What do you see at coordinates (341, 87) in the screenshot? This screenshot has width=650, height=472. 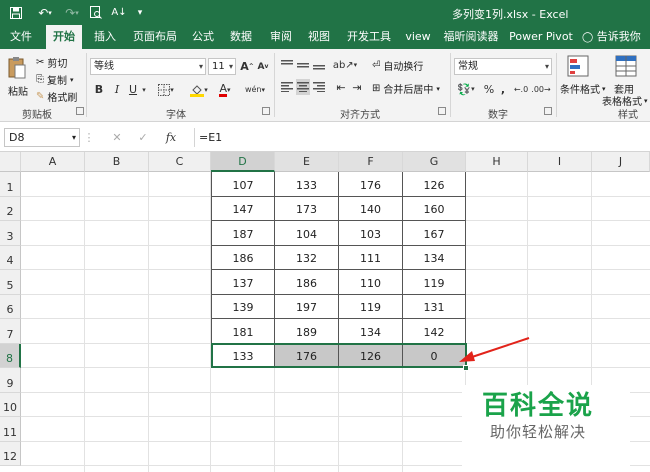 I see `decrease-indent-icon: ⇤` at bounding box center [341, 87].